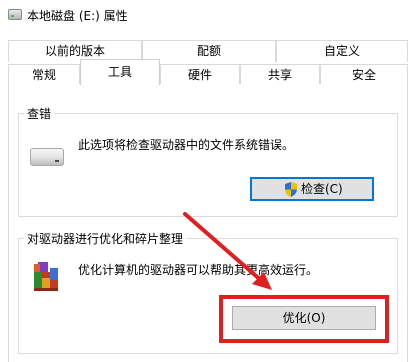  I want to click on error-check-group-label: 查错, so click(39, 113).